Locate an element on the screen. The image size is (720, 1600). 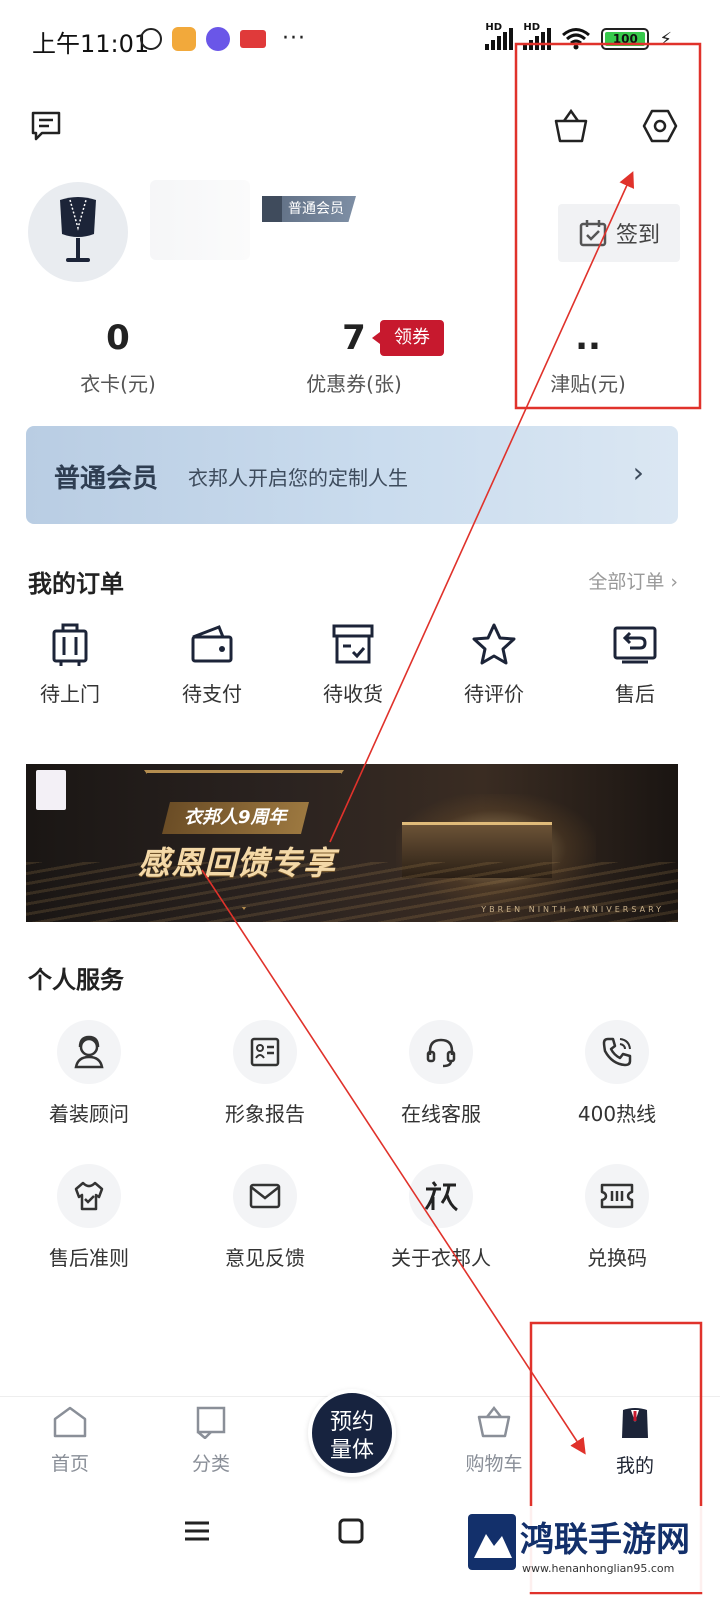
chevron-right-icon: › is located at coordinates (638, 472).